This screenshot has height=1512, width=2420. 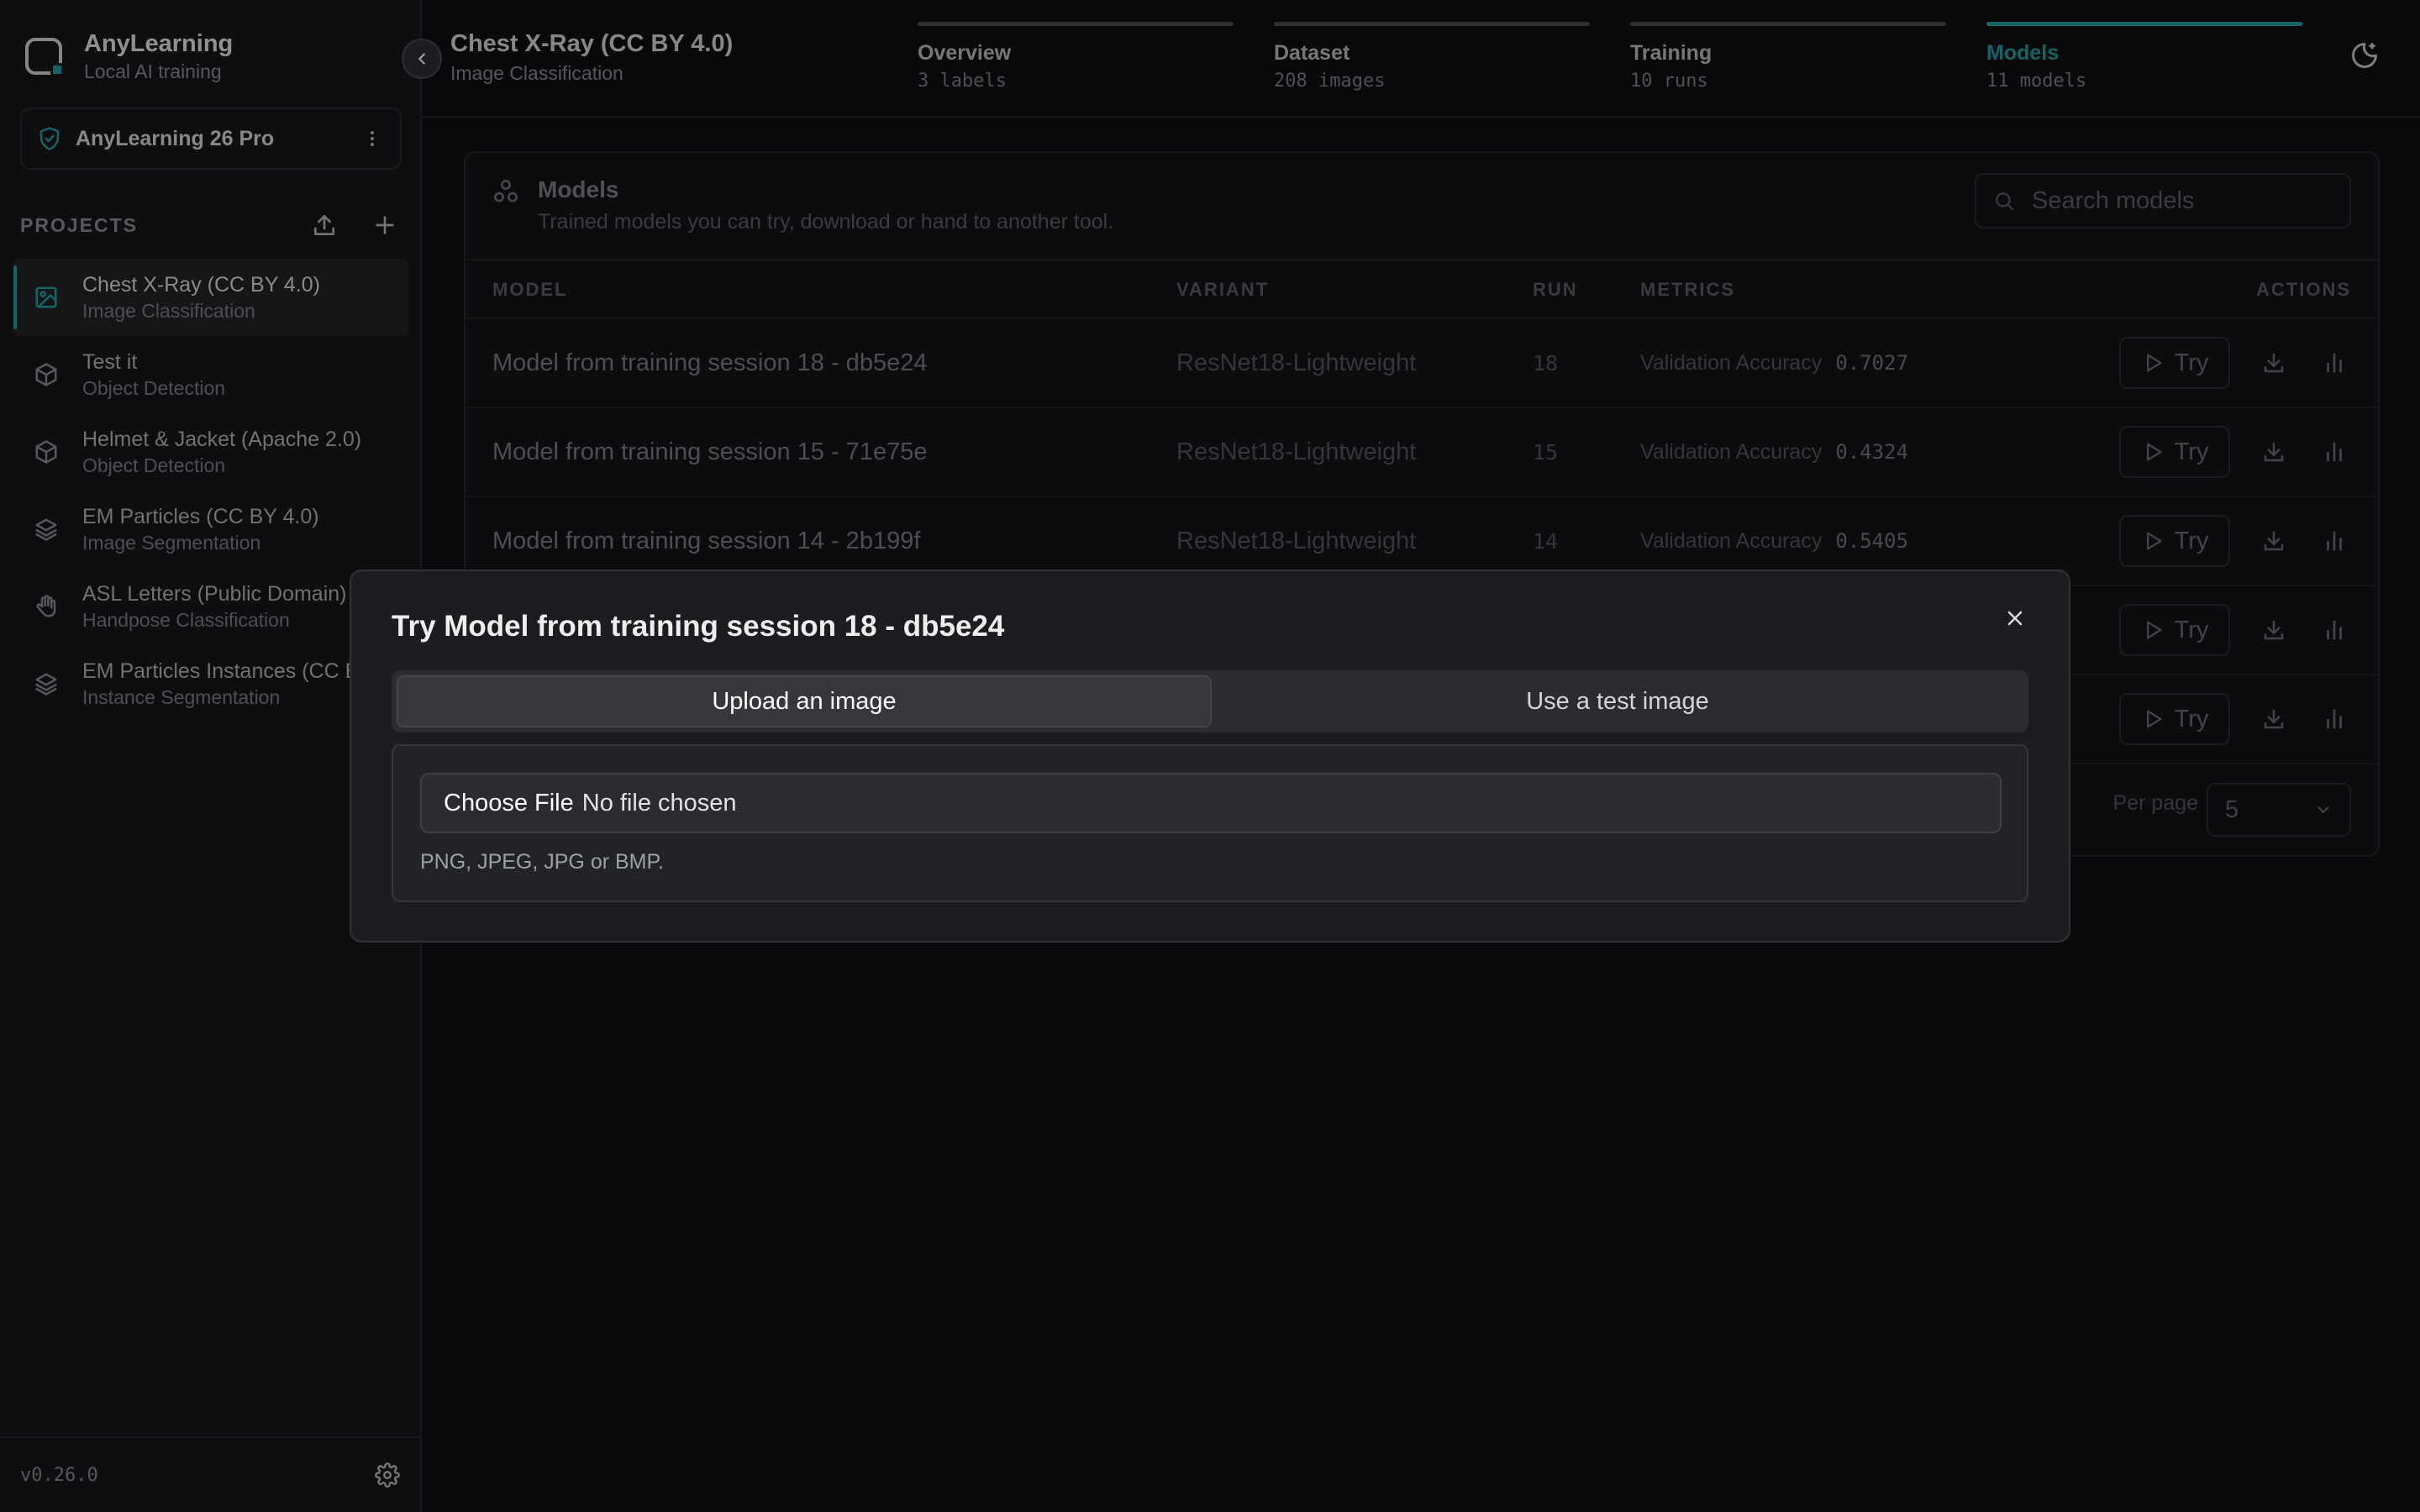 I want to click on tab-test-image: Use a test image, so click(x=1618, y=701).